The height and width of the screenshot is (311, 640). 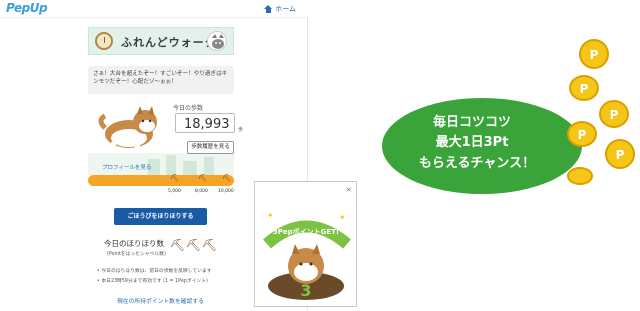 What do you see at coordinates (226, 191) in the screenshot?
I see `progress-tick: 10,000` at bounding box center [226, 191].